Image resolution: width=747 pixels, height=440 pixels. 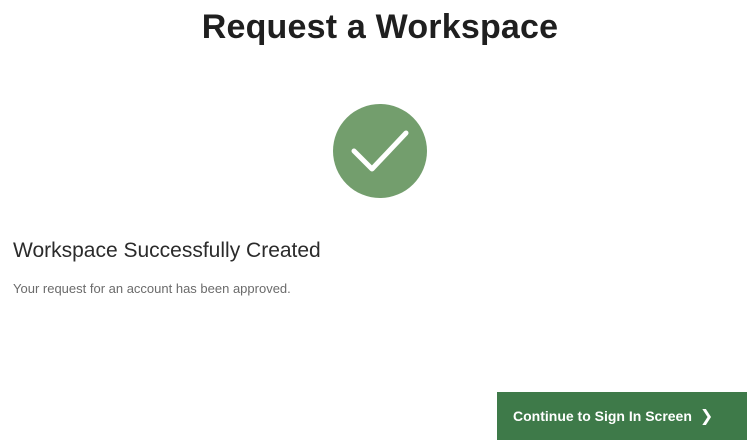 What do you see at coordinates (602, 416) in the screenshot?
I see `continue-button-label: Continue to Sign In Screen` at bounding box center [602, 416].